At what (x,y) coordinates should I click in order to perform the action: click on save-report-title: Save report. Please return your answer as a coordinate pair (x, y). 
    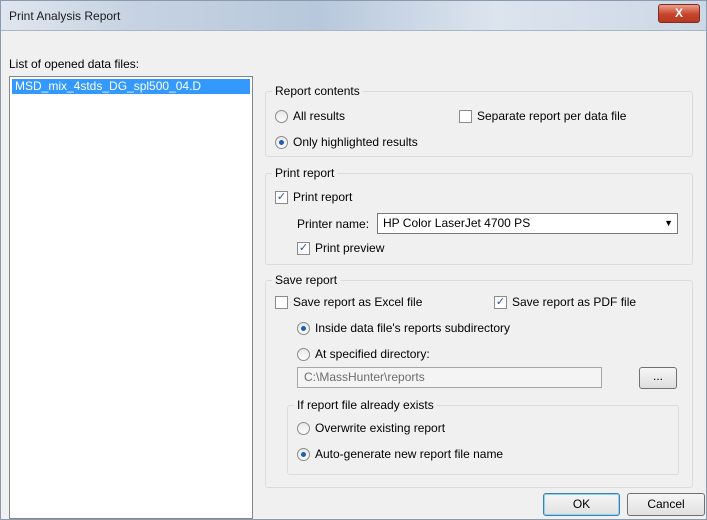
    Looking at the image, I should click on (306, 280).